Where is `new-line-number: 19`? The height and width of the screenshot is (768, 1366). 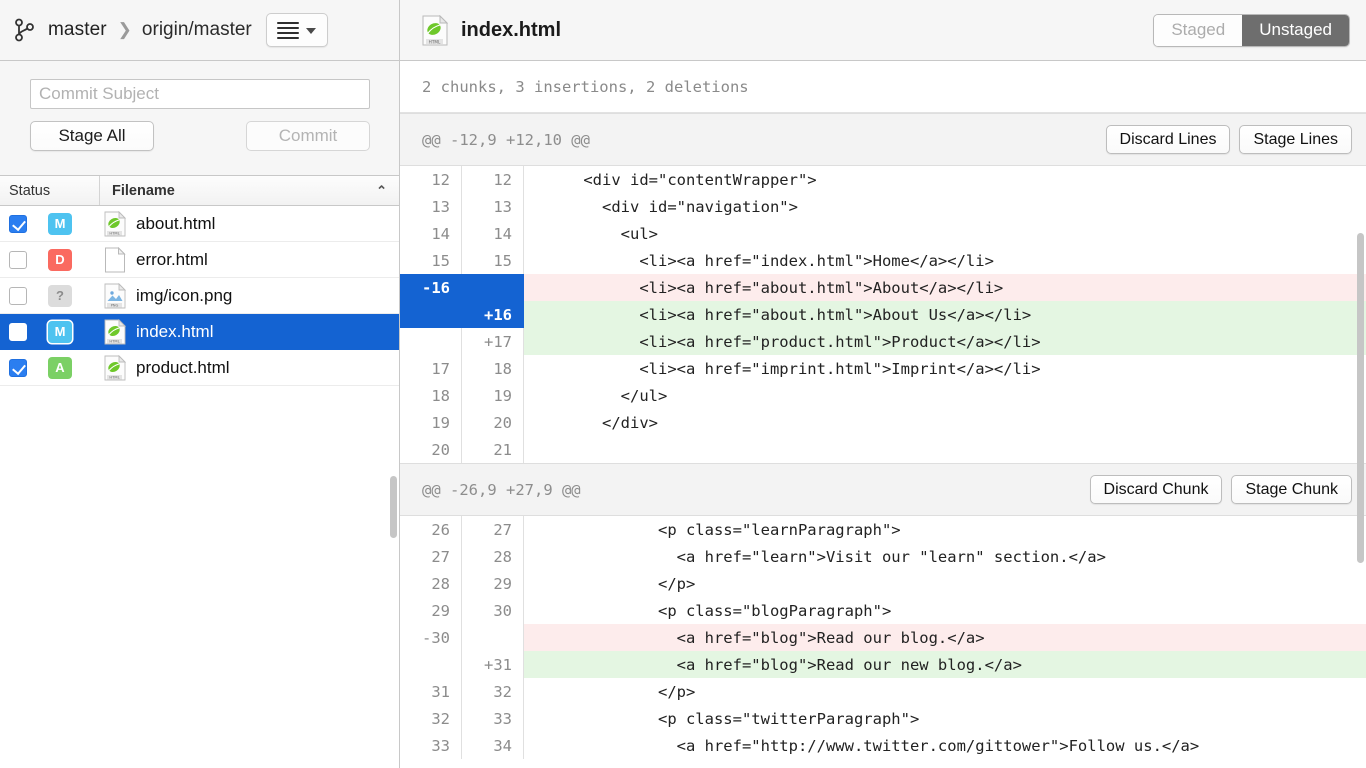
new-line-number: 19 is located at coordinates (493, 395).